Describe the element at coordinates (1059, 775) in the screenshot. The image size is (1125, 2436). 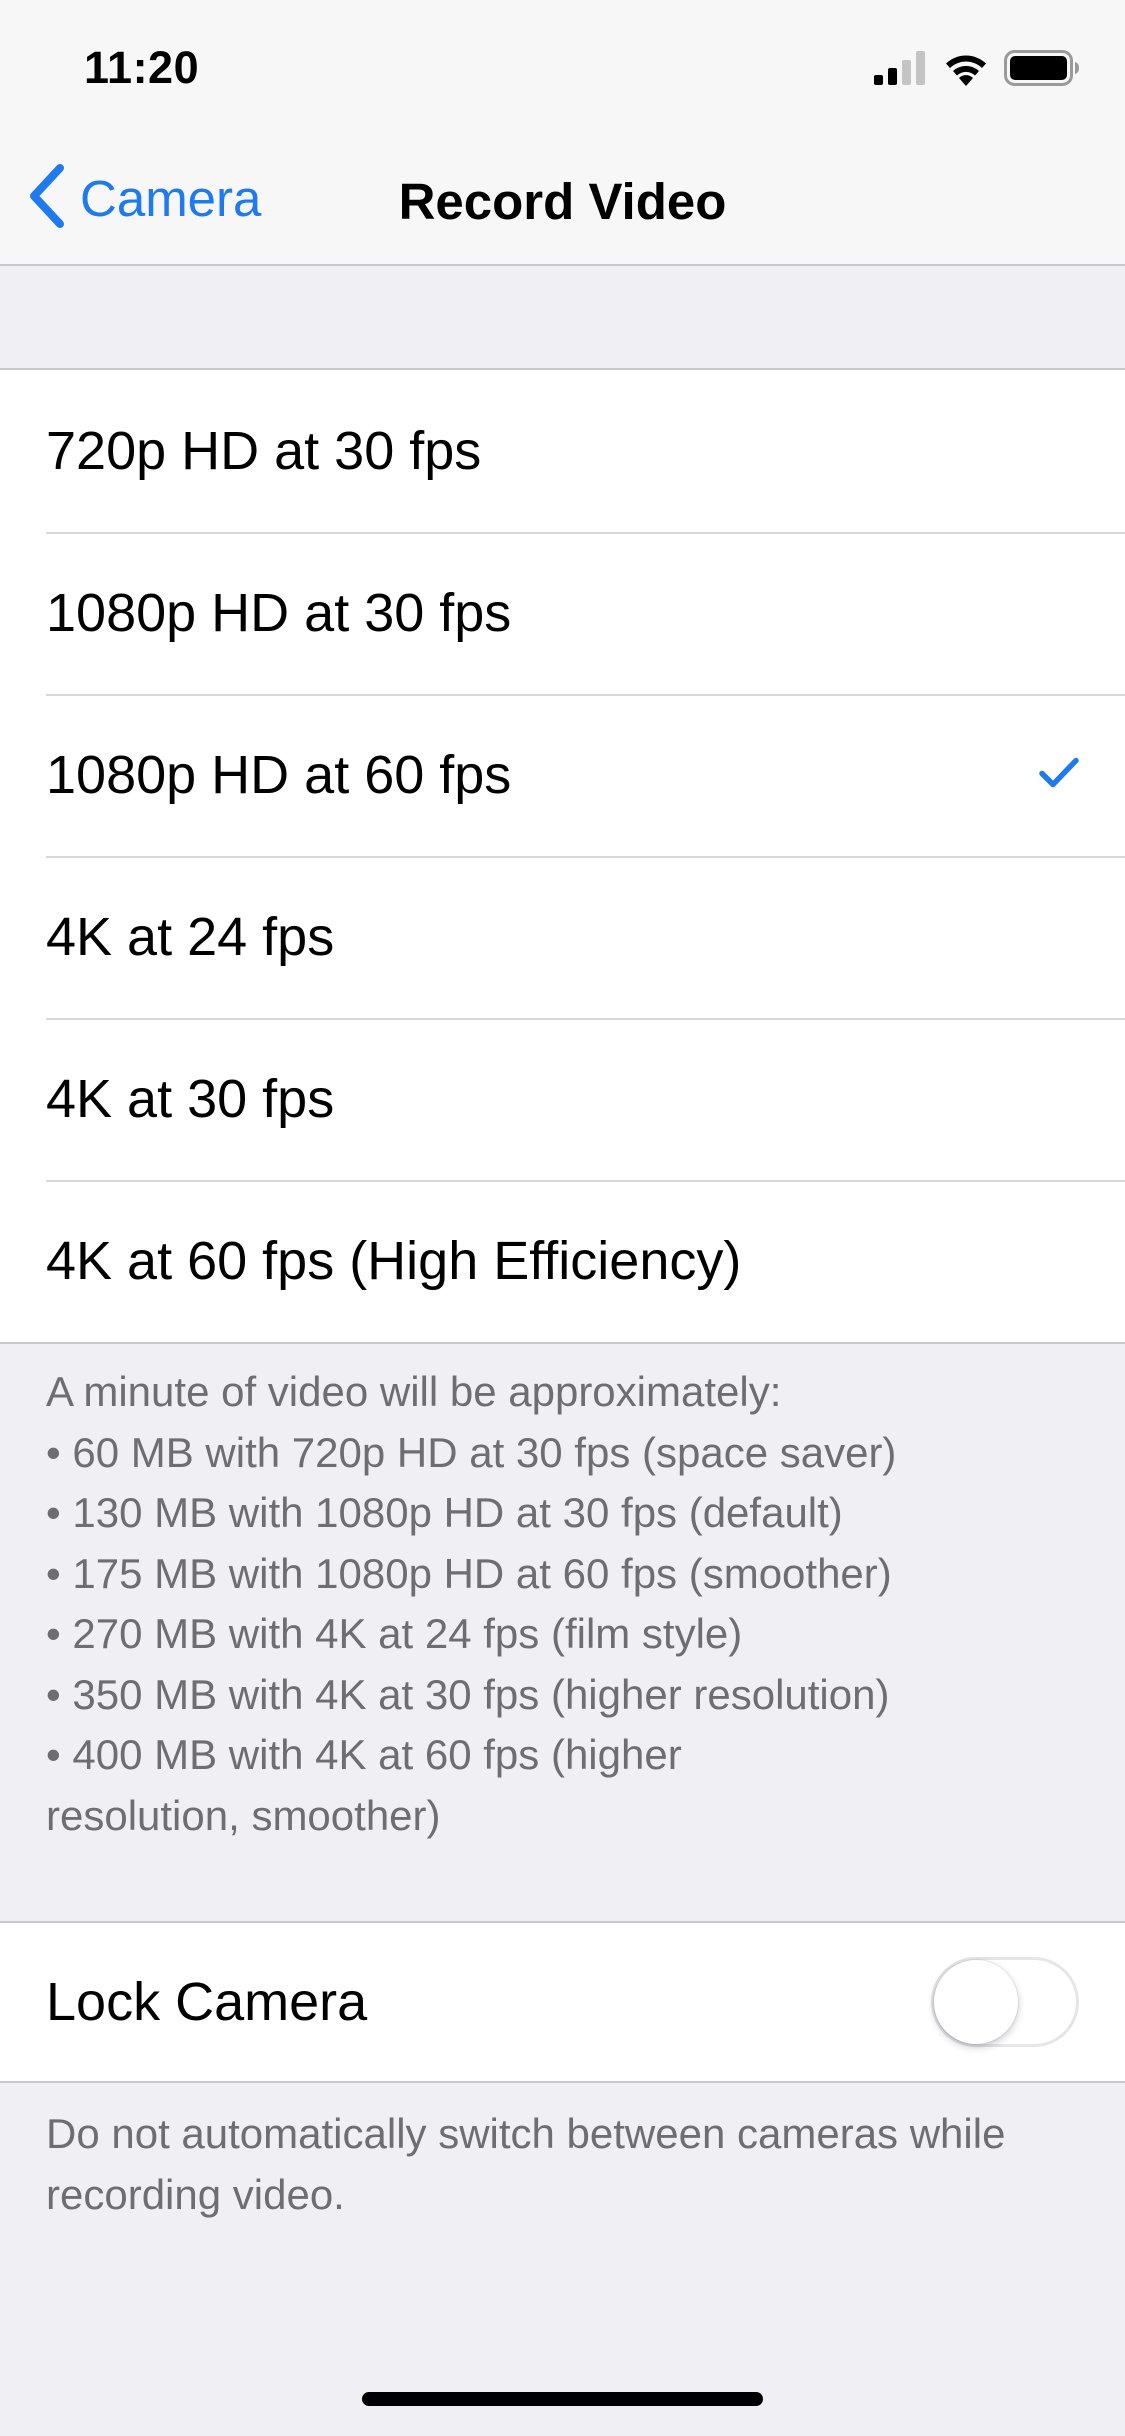
I see `checkmark-icon` at that location.